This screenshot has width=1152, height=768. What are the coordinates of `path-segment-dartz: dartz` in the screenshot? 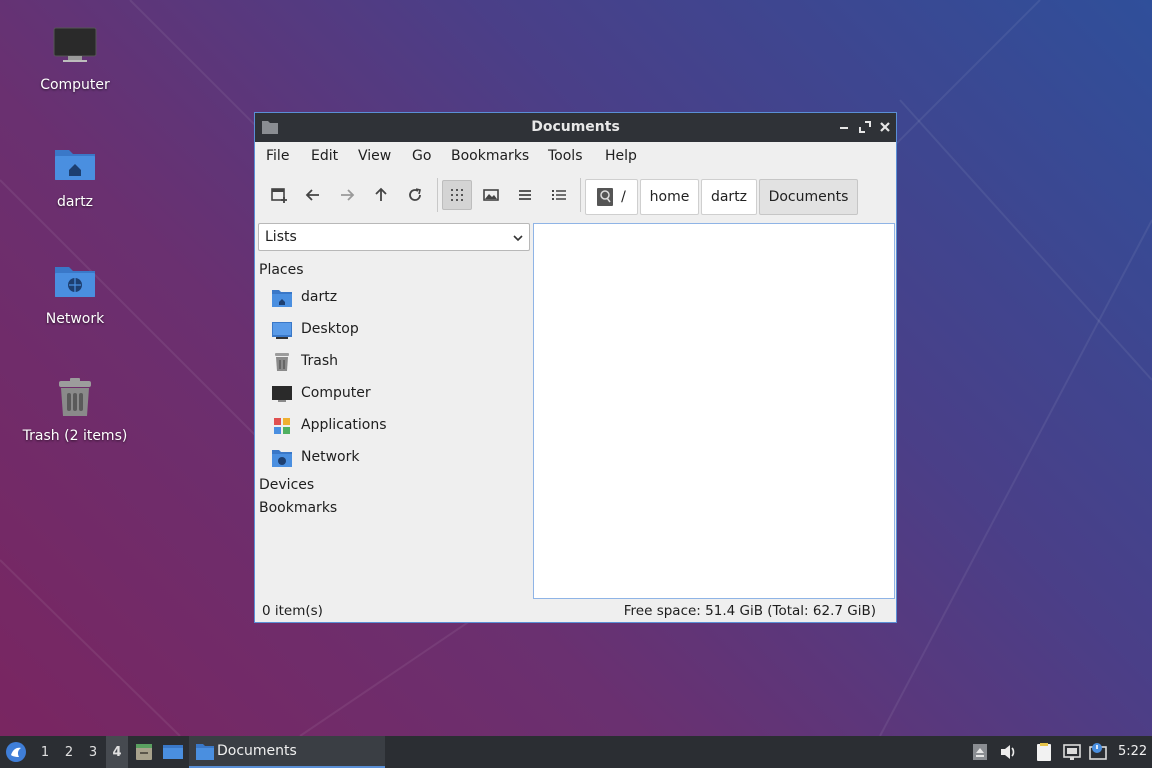 It's located at (729, 197).